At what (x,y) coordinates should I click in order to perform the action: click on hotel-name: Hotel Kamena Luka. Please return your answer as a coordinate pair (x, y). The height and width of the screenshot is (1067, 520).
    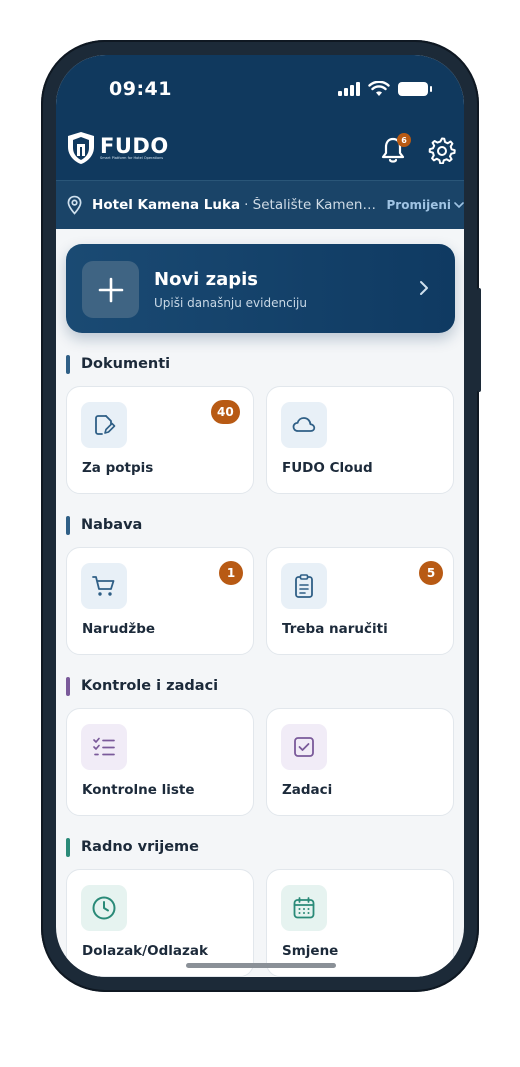
    Looking at the image, I should click on (166, 205).